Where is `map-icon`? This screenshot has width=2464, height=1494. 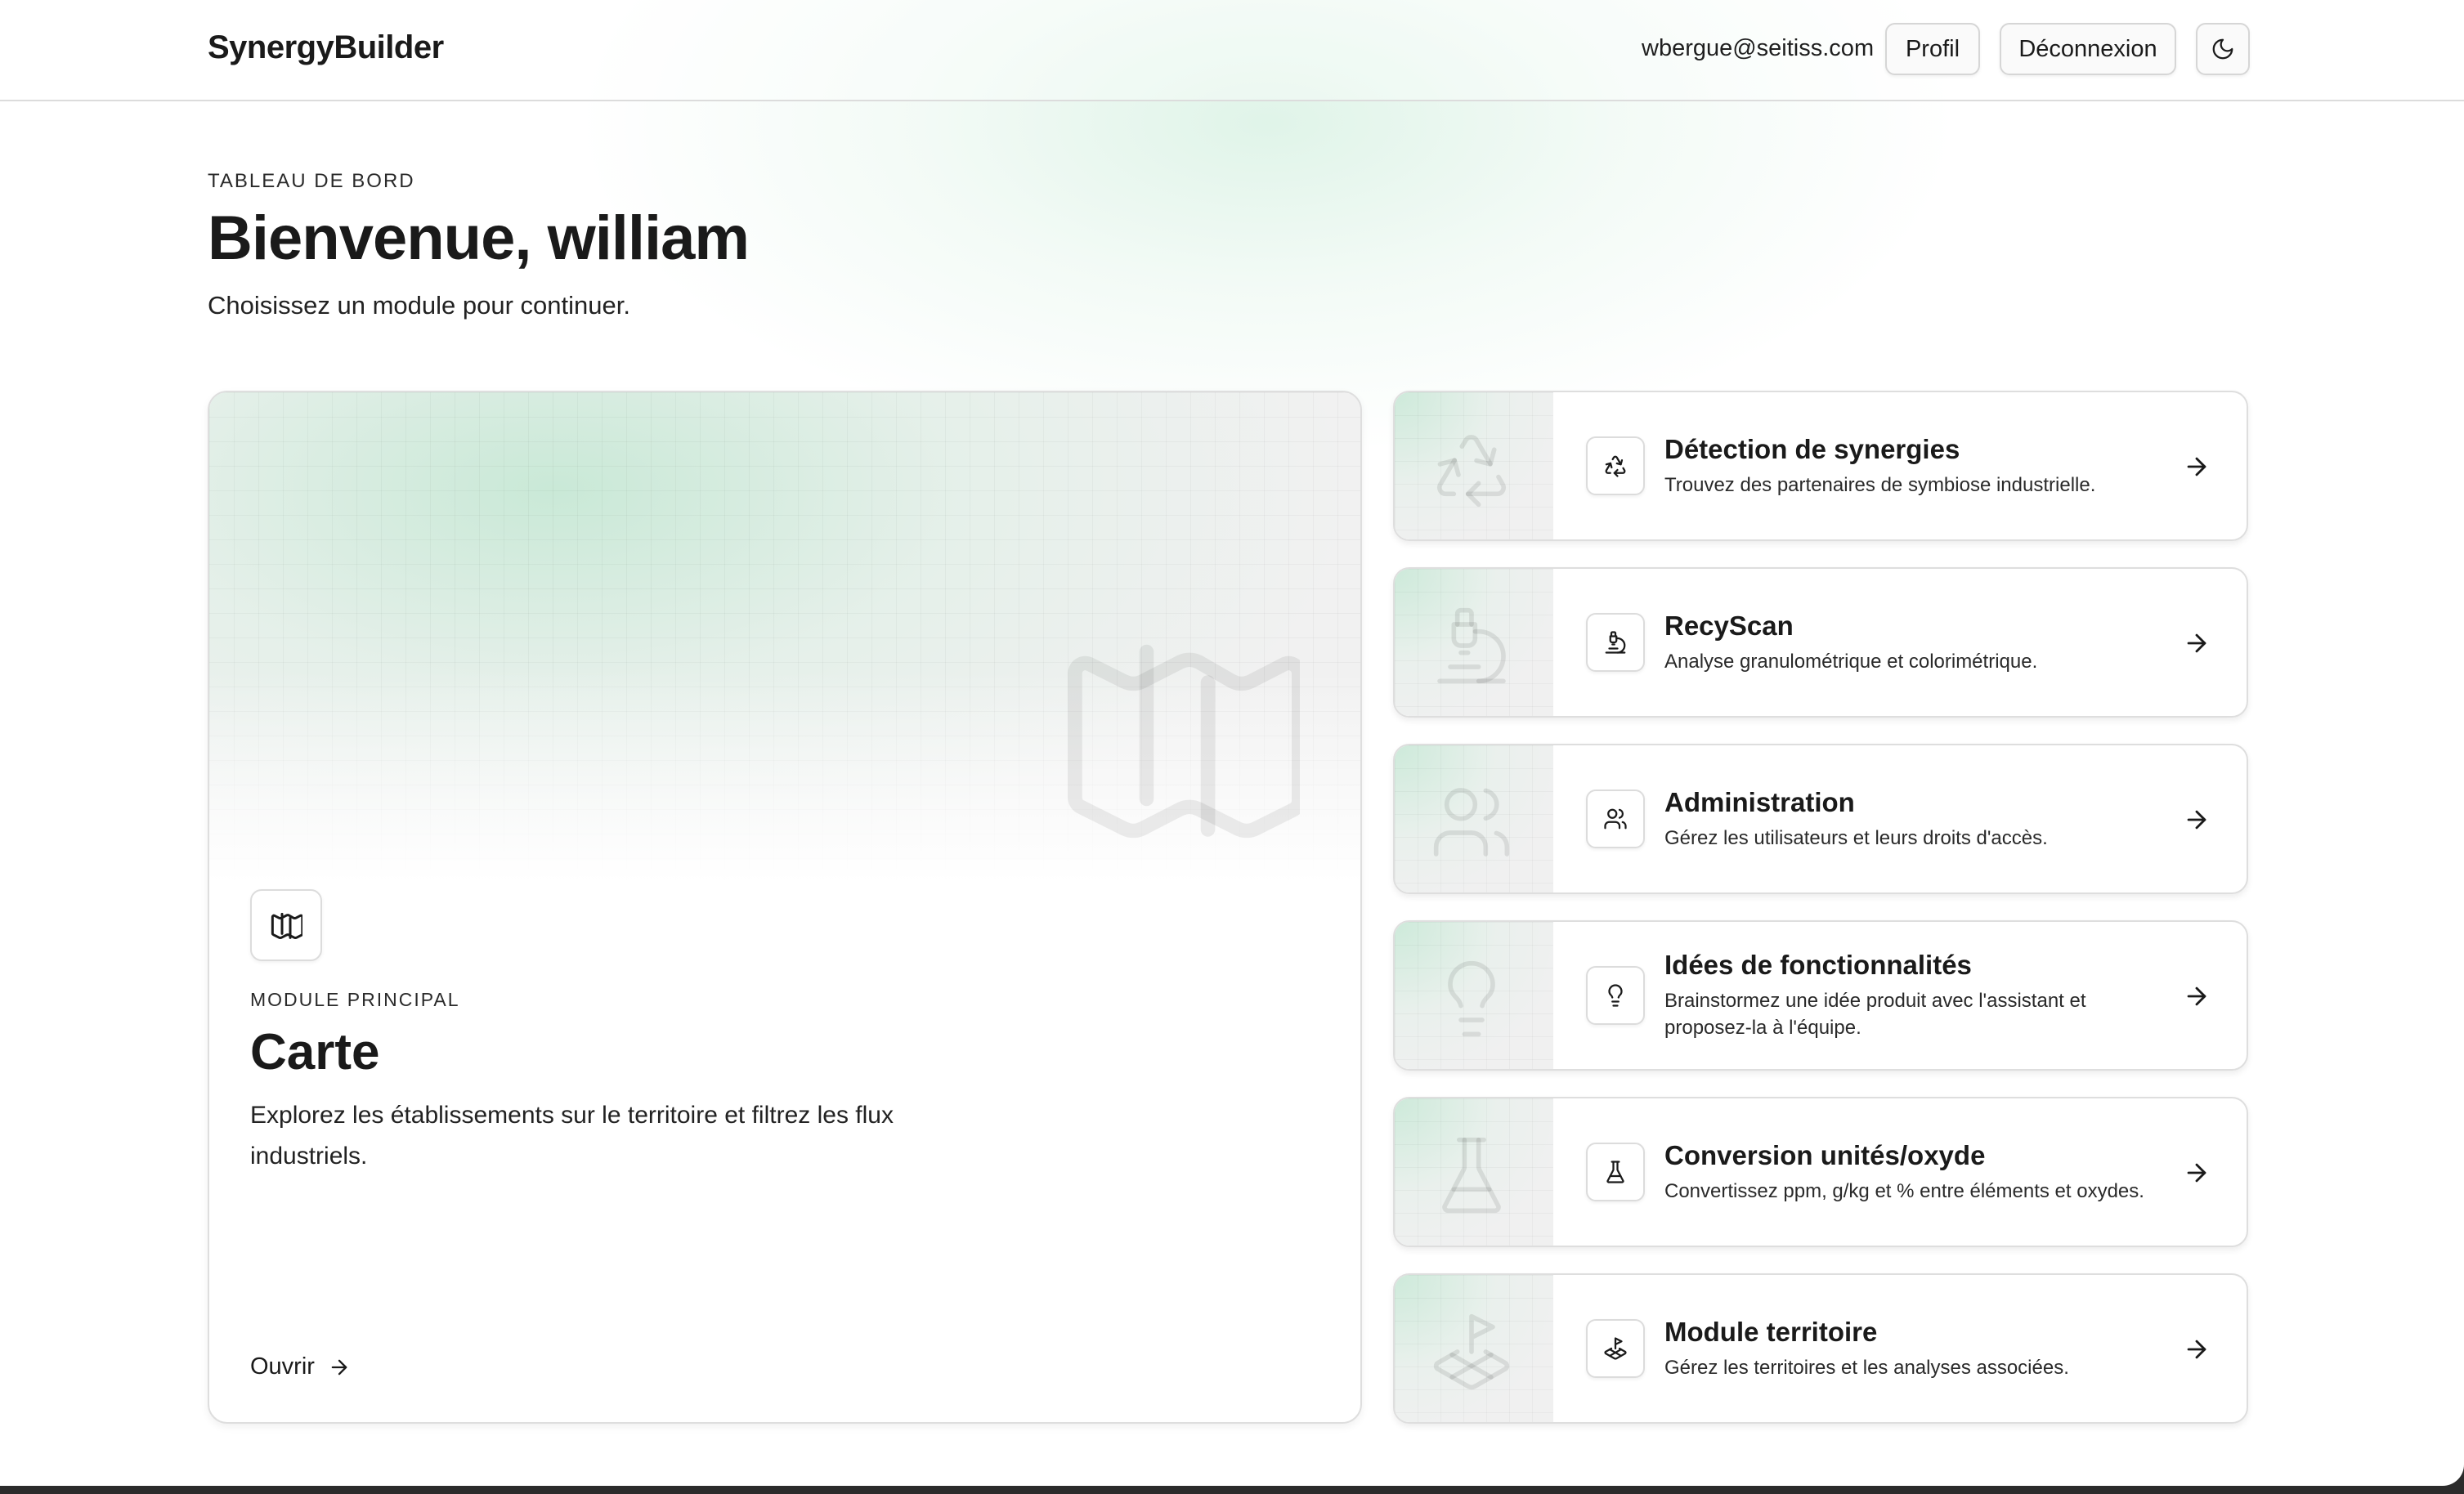 map-icon is located at coordinates (286, 926).